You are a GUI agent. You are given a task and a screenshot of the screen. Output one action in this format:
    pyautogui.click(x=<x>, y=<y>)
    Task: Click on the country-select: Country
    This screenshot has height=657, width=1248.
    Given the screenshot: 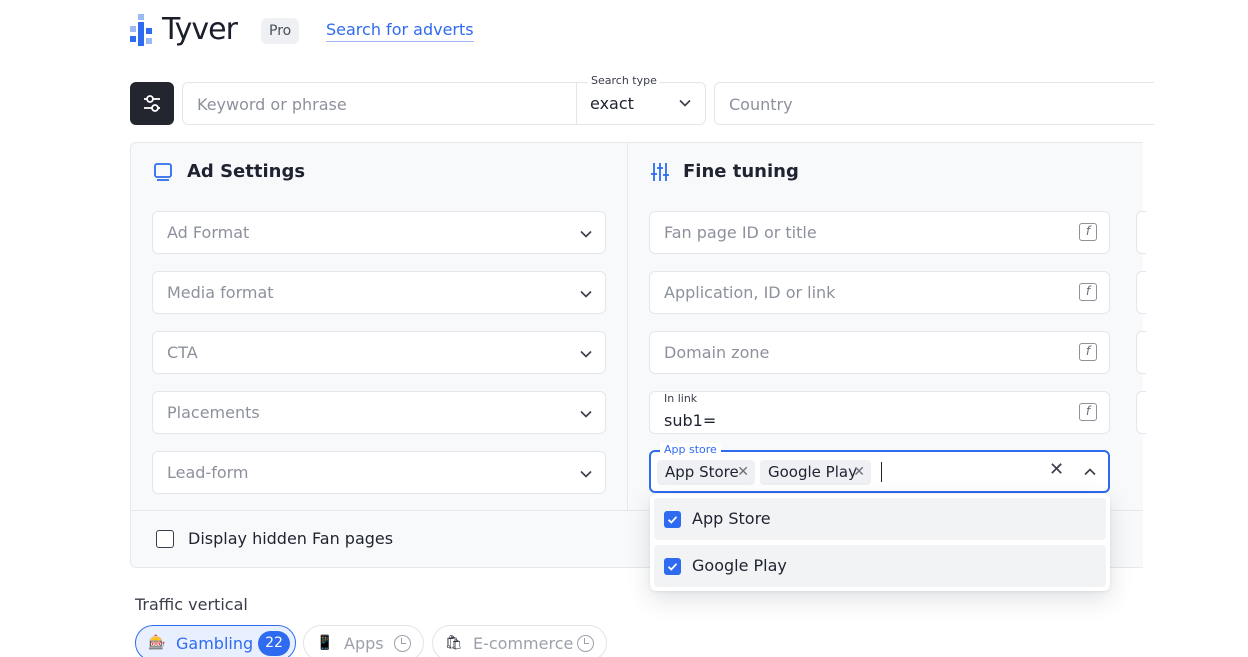 What is the action you would take?
    pyautogui.click(x=934, y=103)
    